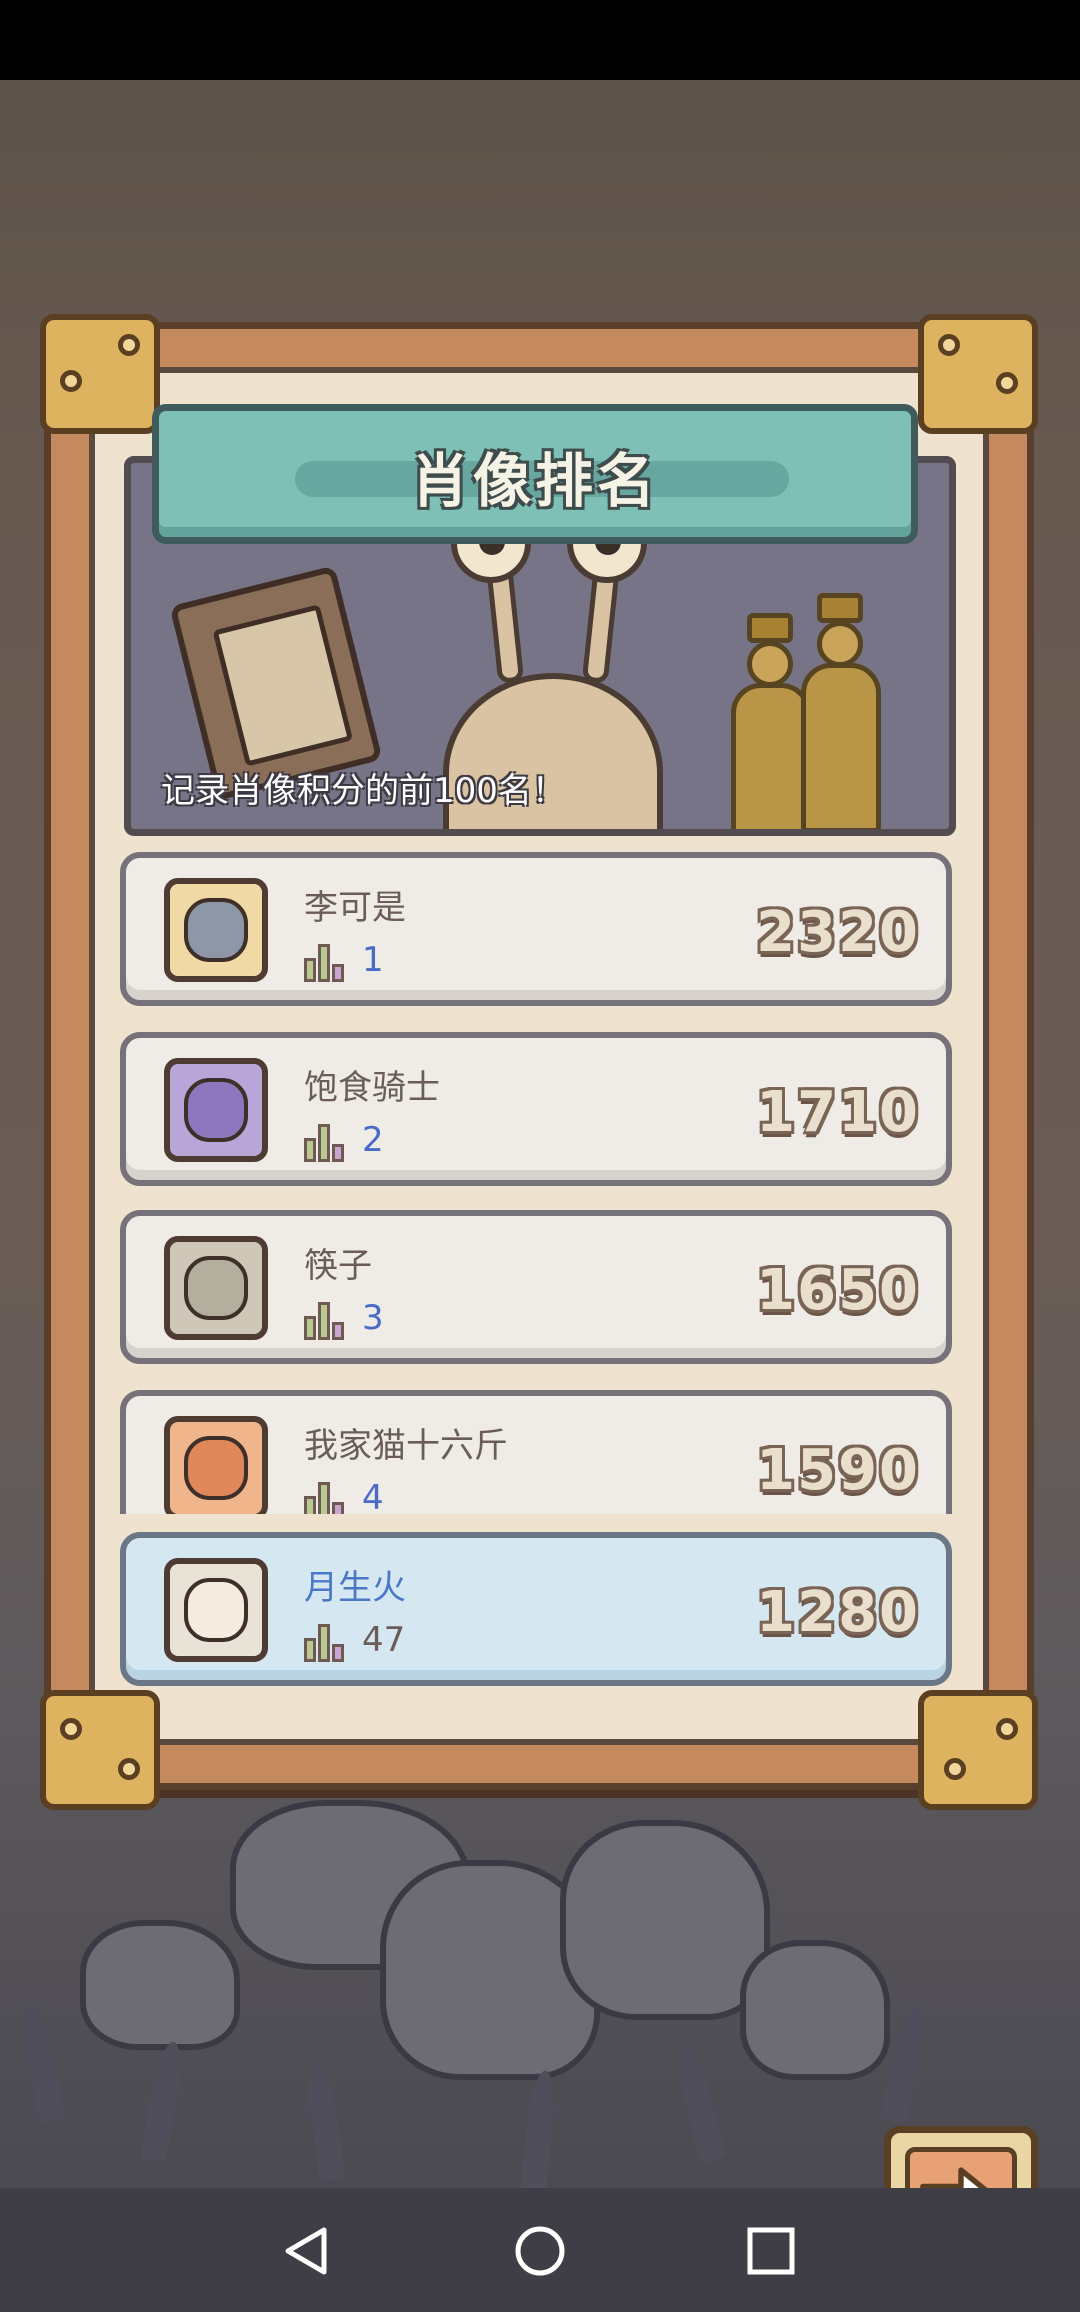 The image size is (1080, 2312). What do you see at coordinates (216, 1610) in the screenshot?
I see `girl-avatar-icon` at bounding box center [216, 1610].